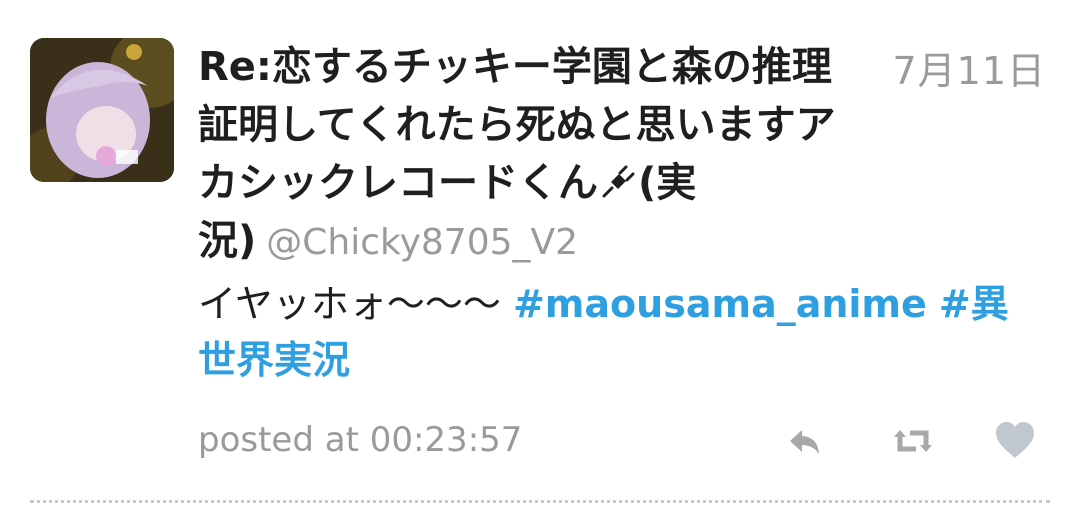 Image resolution: width=1080 pixels, height=508 pixels. Describe the element at coordinates (974, 304) in the screenshot. I see `hashtag-isekai-part1: #異` at that location.